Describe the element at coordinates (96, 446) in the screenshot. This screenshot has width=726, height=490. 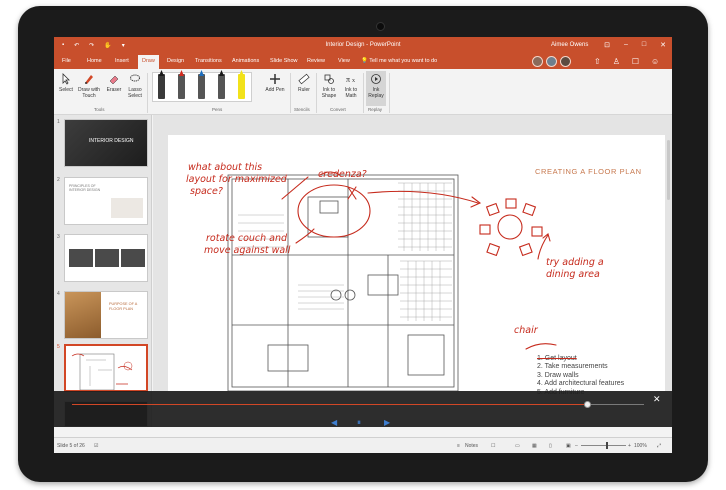
I see `spellcheck-icon: ☑` at that location.